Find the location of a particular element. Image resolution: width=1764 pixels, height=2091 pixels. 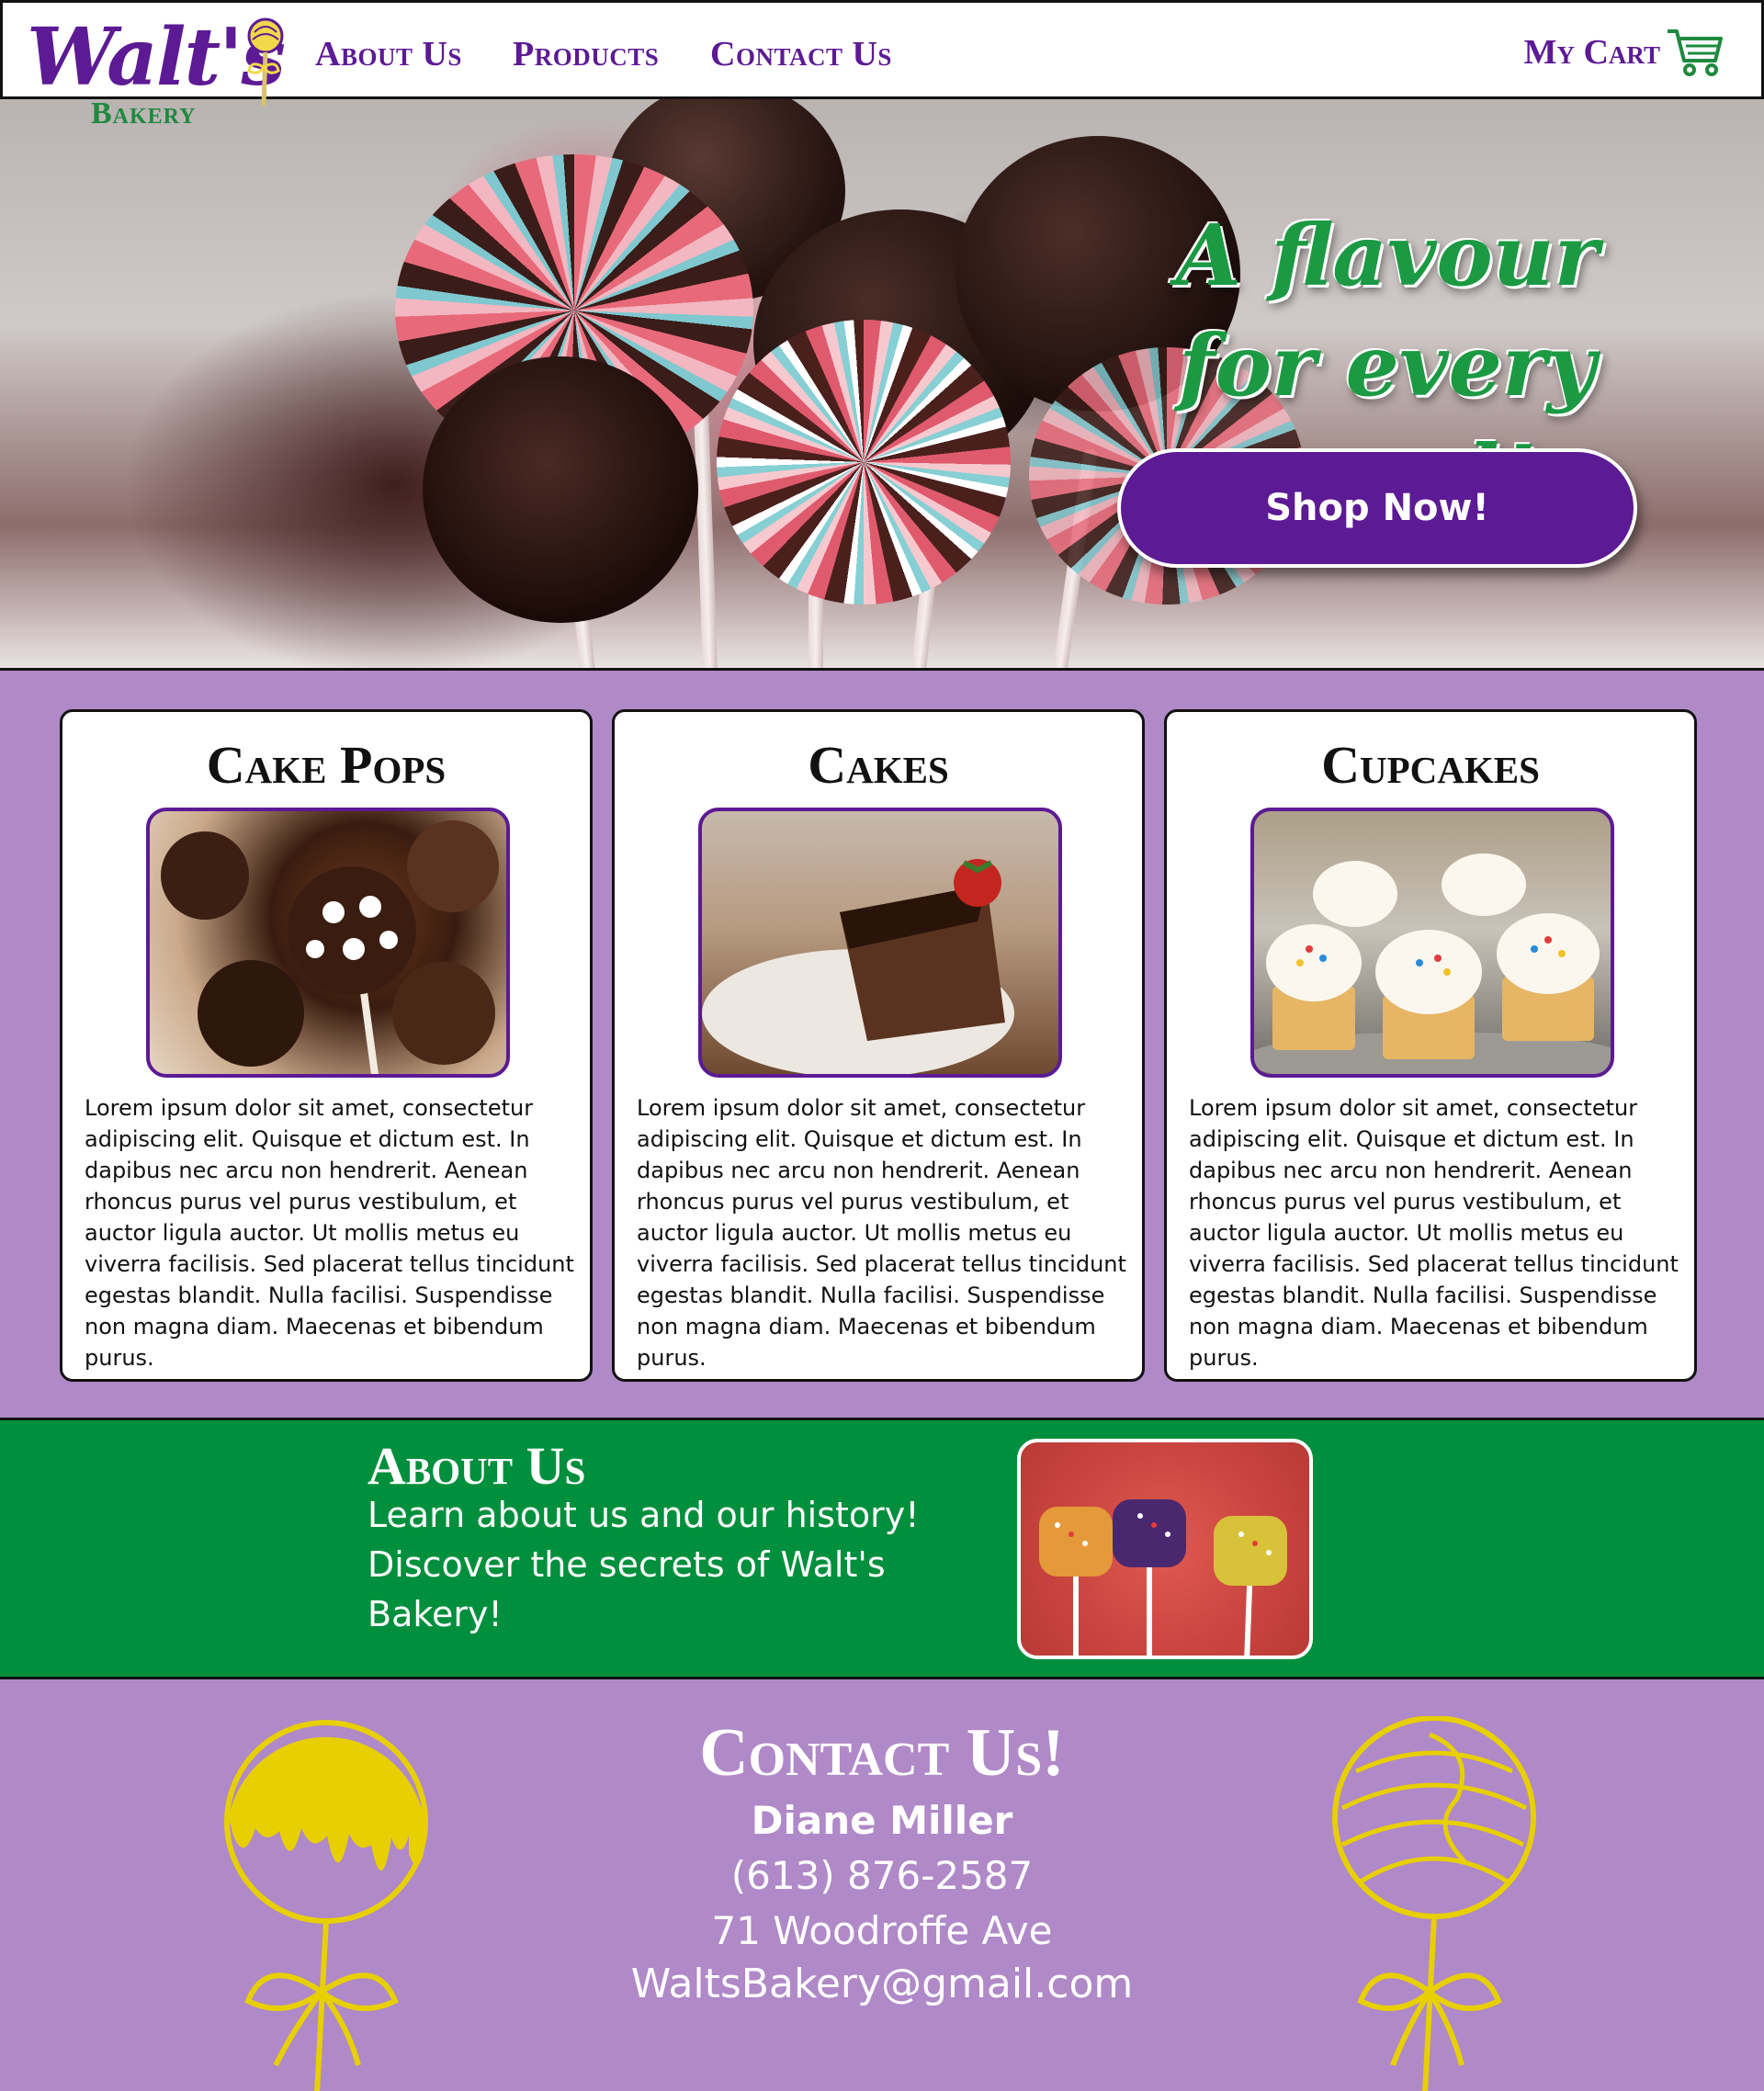

shopping-cart-icon is located at coordinates (1695, 52).